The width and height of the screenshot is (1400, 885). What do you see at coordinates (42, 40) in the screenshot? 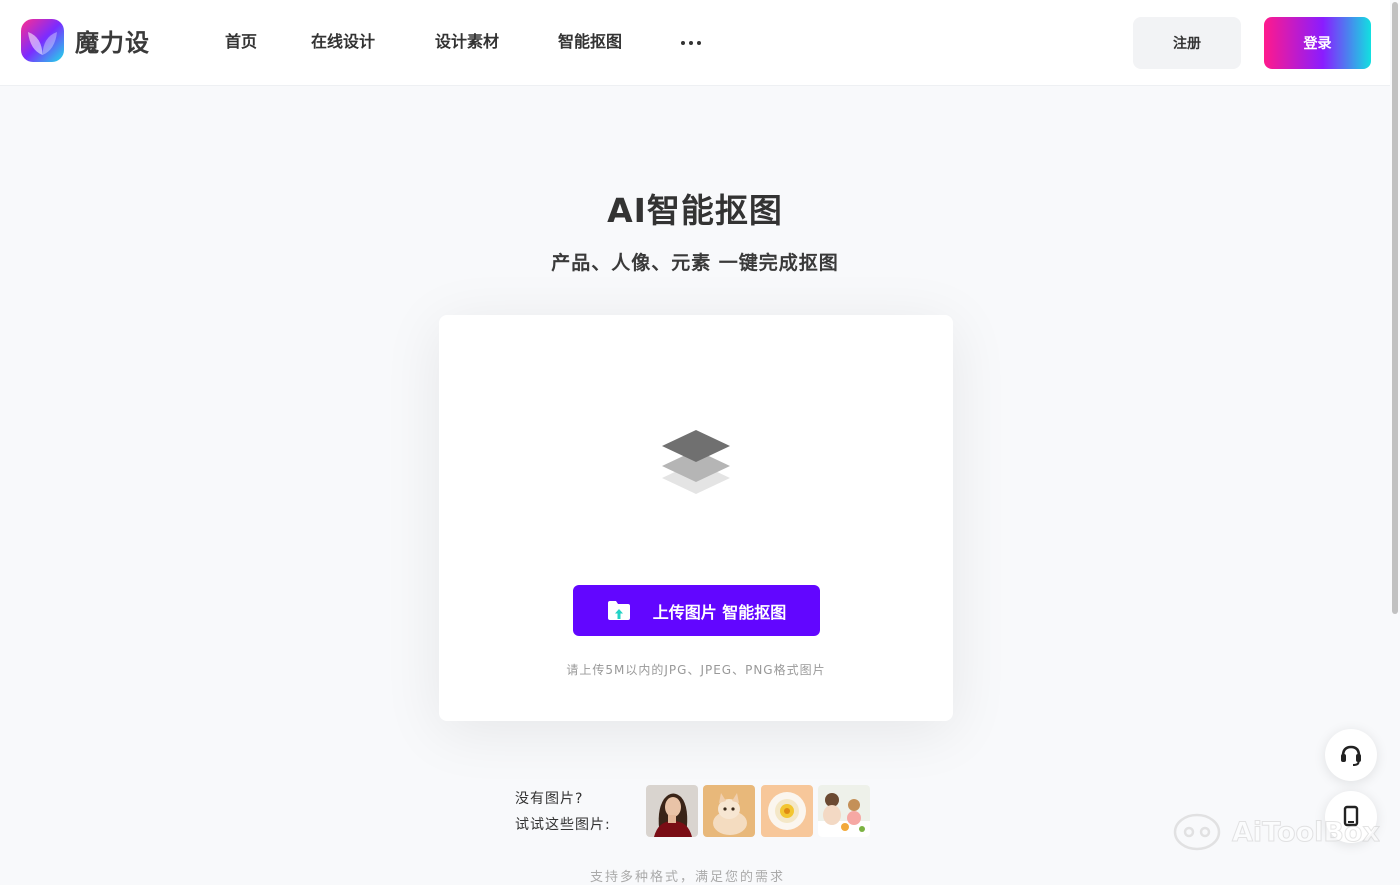
I see `logo-mark-icon` at bounding box center [42, 40].